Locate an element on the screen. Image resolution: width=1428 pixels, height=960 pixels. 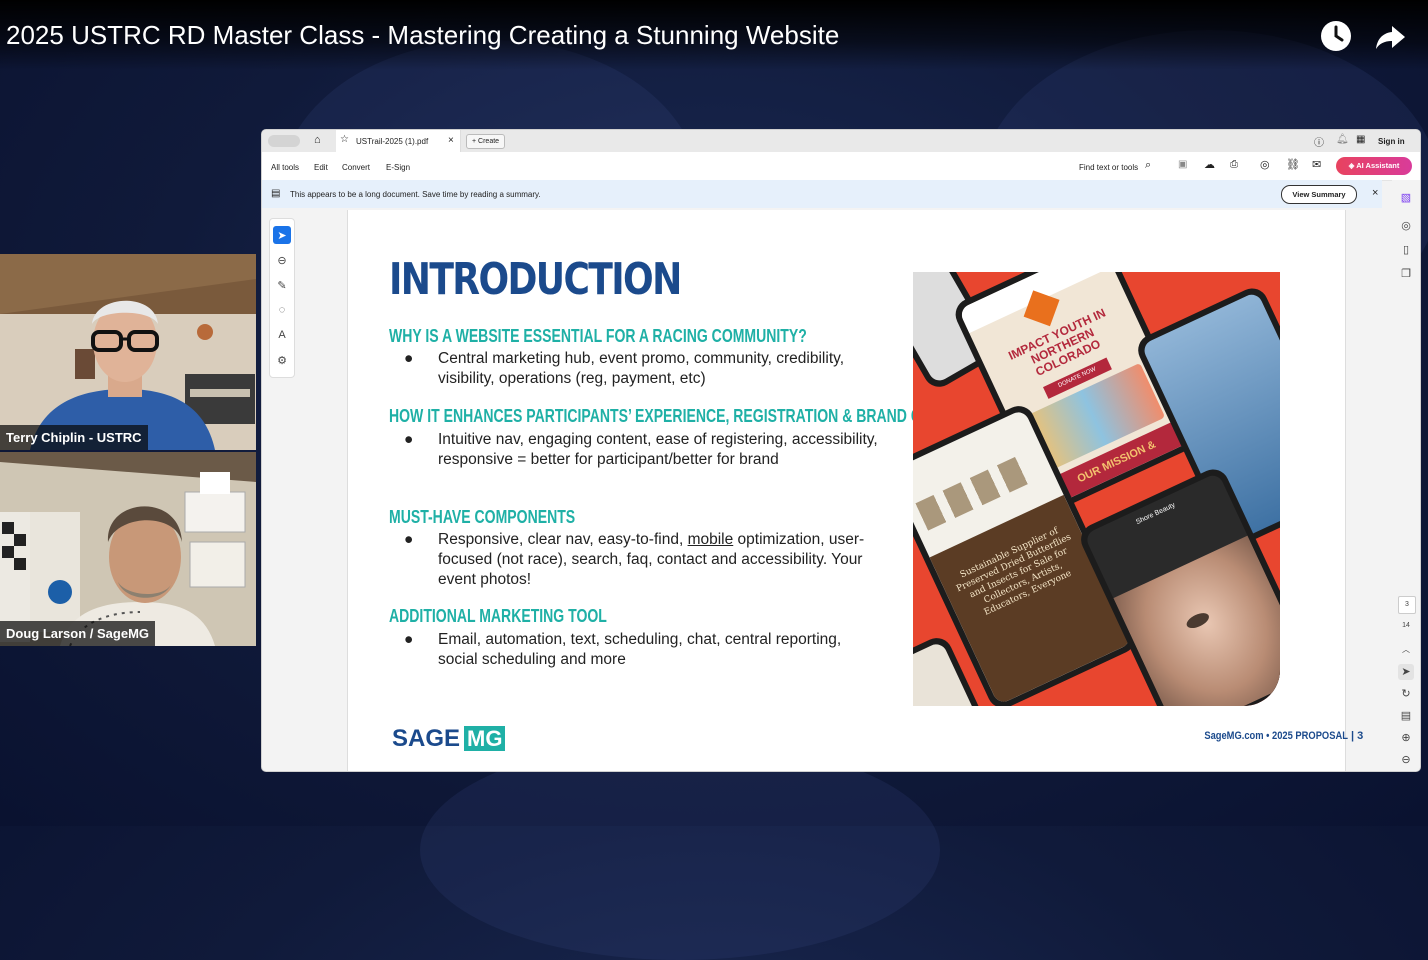
pages-icon: ❐ is located at coordinates (1406, 274).